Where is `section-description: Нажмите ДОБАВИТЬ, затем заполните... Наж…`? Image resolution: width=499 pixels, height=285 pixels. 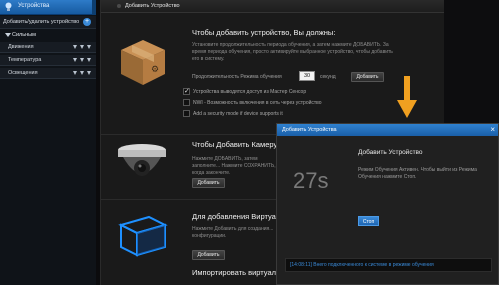 section-description: Нажмите ДОБАВИТЬ, затем заполните... Наж… is located at coordinates (234, 166).